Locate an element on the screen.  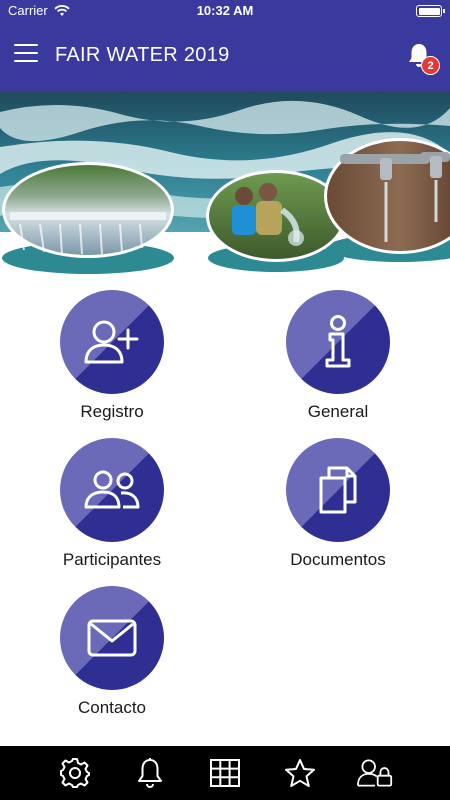
menu-item-participantes: Participantes is located at coordinates (112, 504).